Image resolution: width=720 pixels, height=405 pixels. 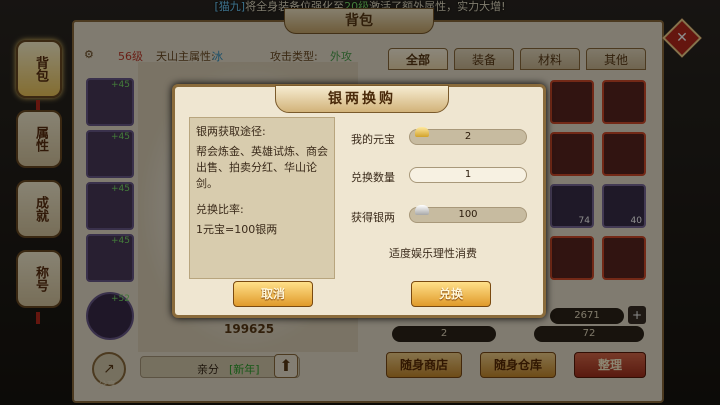 What do you see at coordinates (362, 99) in the screenshot?
I see `dialog-title: 银两换购` at bounding box center [362, 99].